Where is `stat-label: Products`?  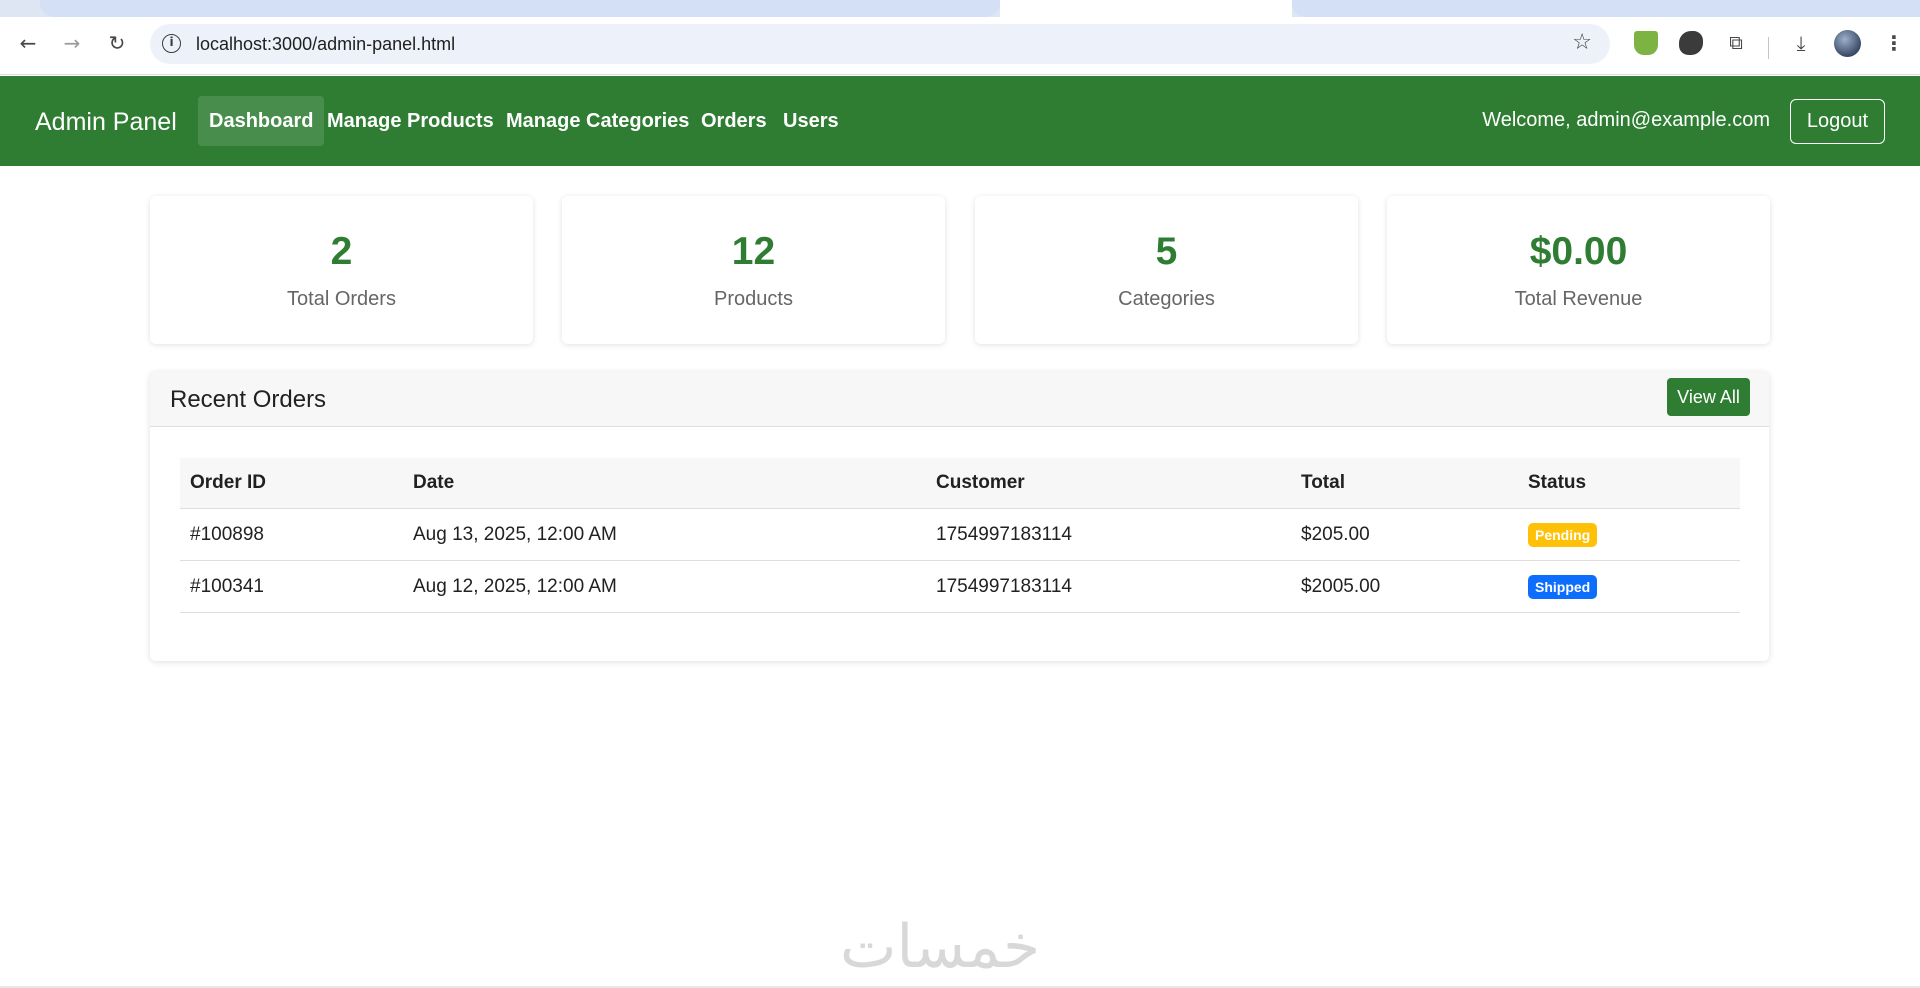 stat-label: Products is located at coordinates (753, 299).